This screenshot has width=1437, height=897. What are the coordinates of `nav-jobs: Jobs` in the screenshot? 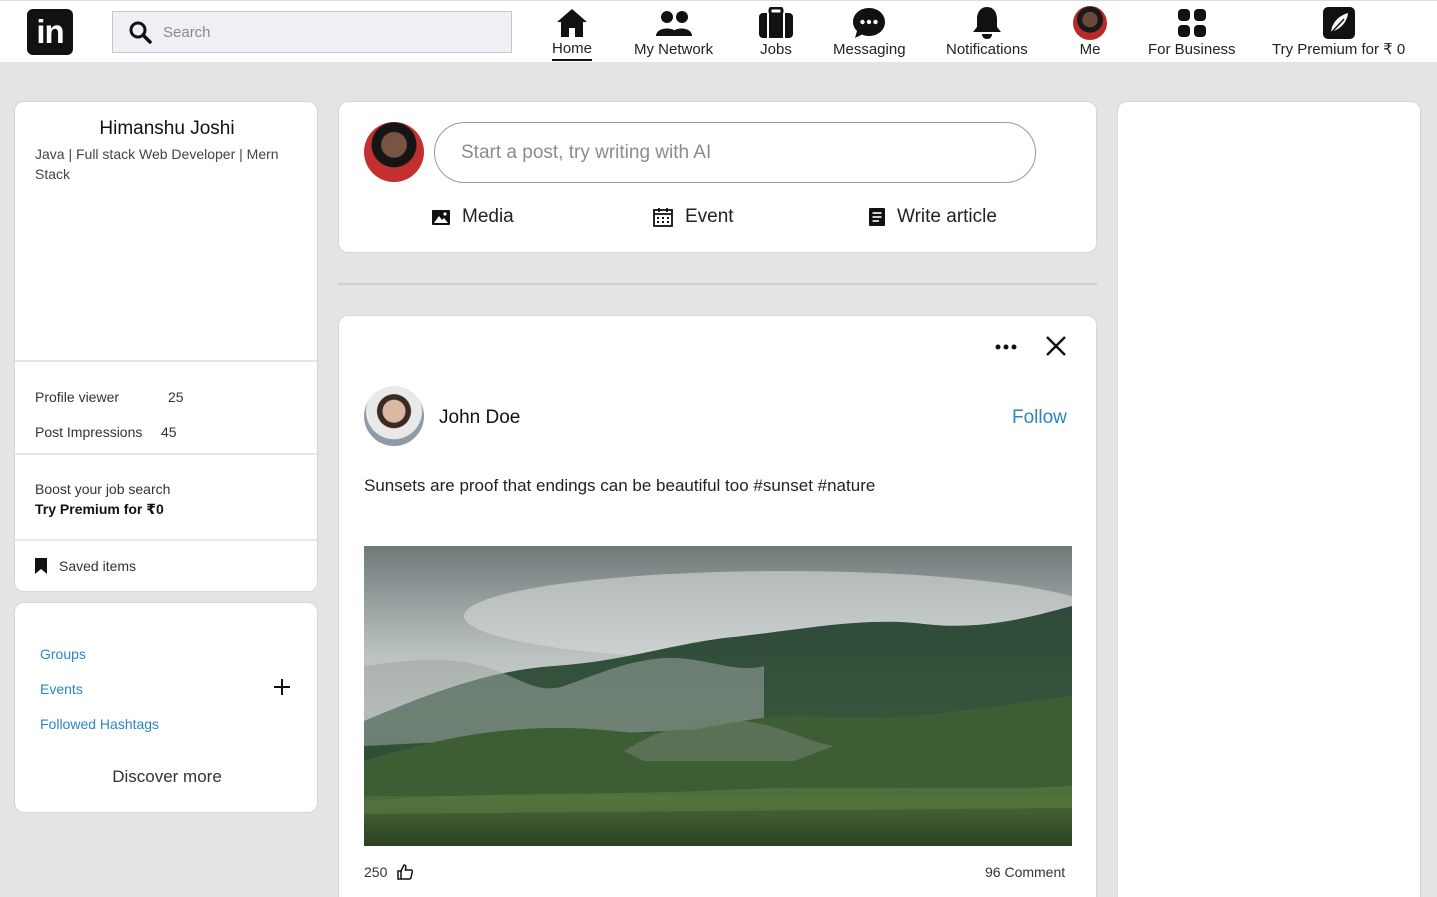 It's located at (776, 33).